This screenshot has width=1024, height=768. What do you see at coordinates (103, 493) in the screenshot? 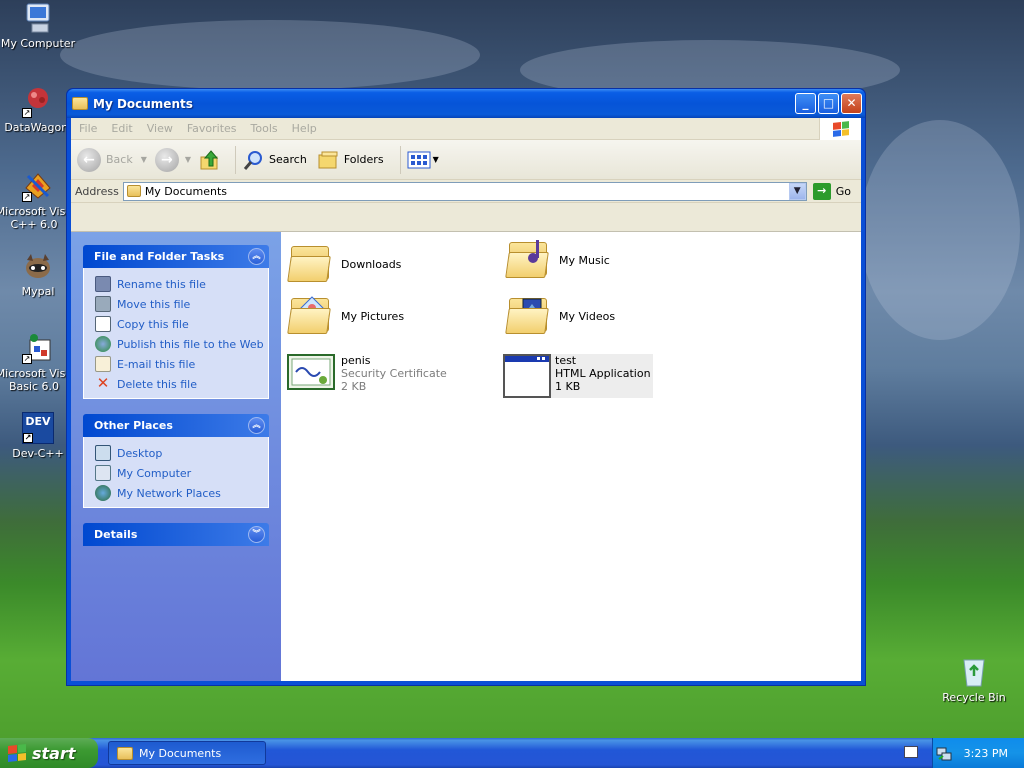
I see `network-icon` at bounding box center [103, 493].